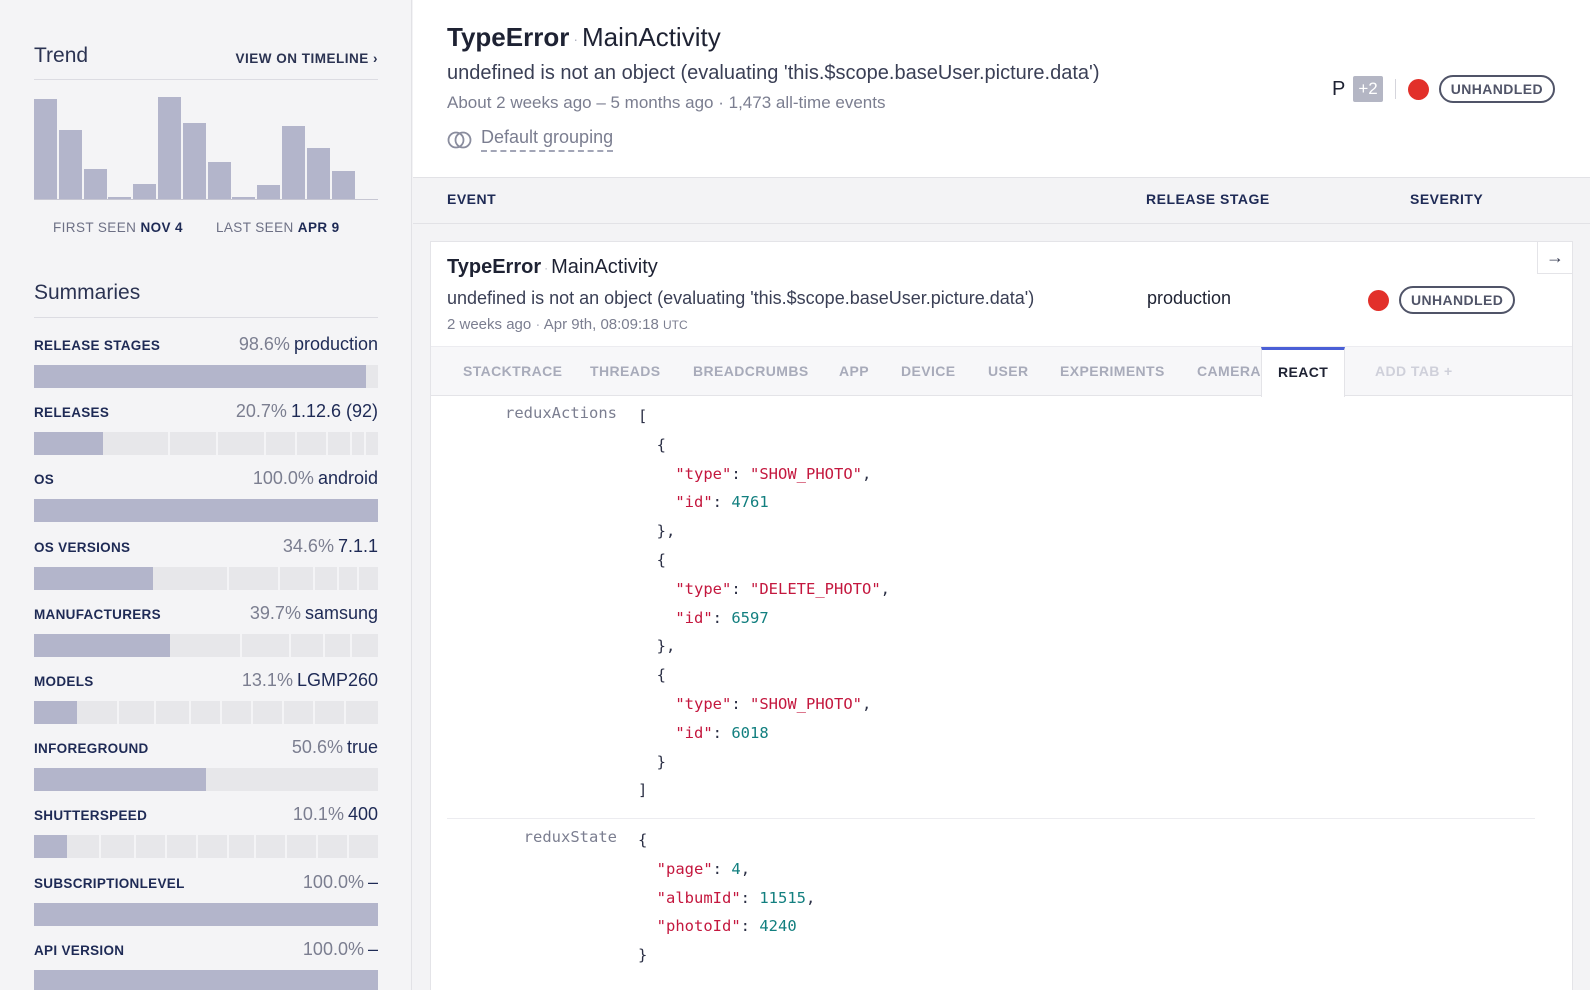 The height and width of the screenshot is (990, 1590). I want to click on assignee-avatar: P, so click(1338, 89).